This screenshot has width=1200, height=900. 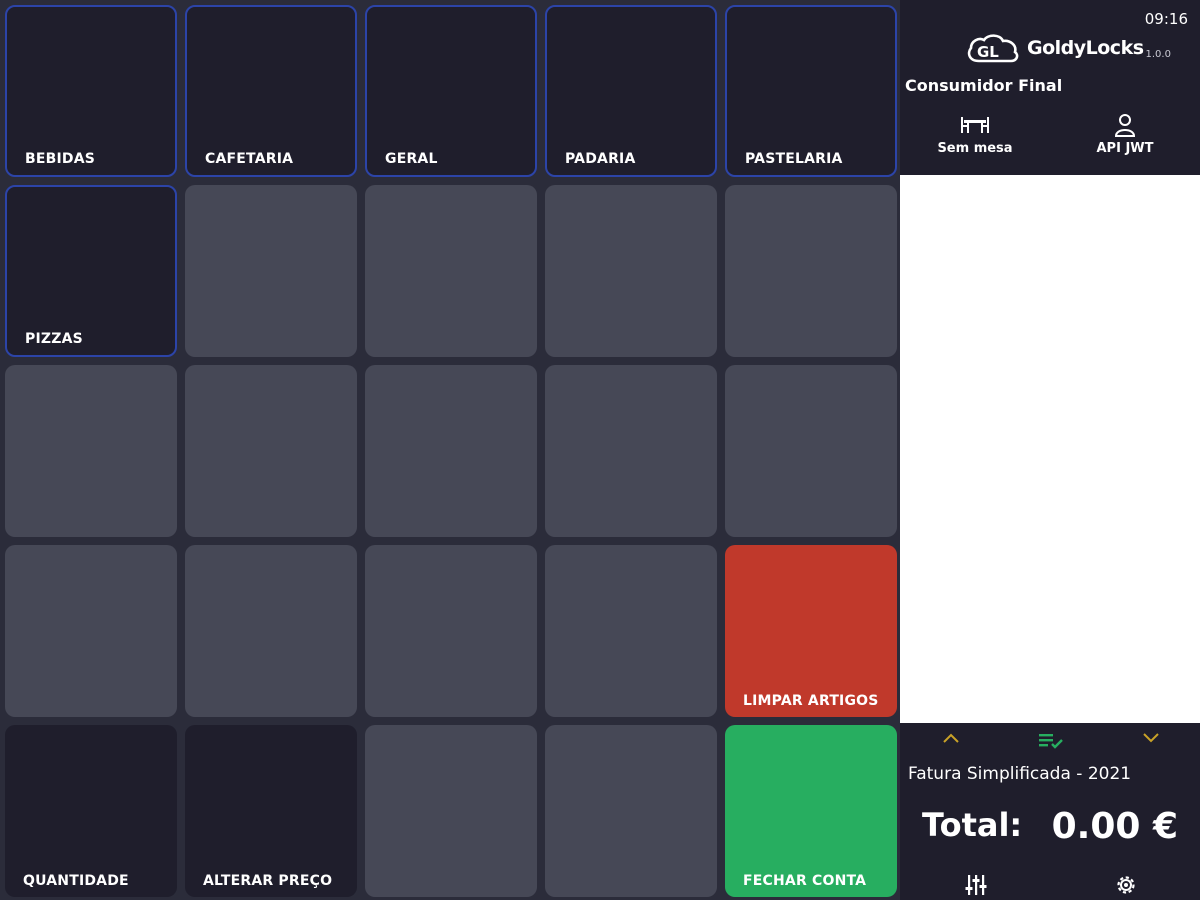 What do you see at coordinates (1166, 19) in the screenshot?
I see `clock: 09:16` at bounding box center [1166, 19].